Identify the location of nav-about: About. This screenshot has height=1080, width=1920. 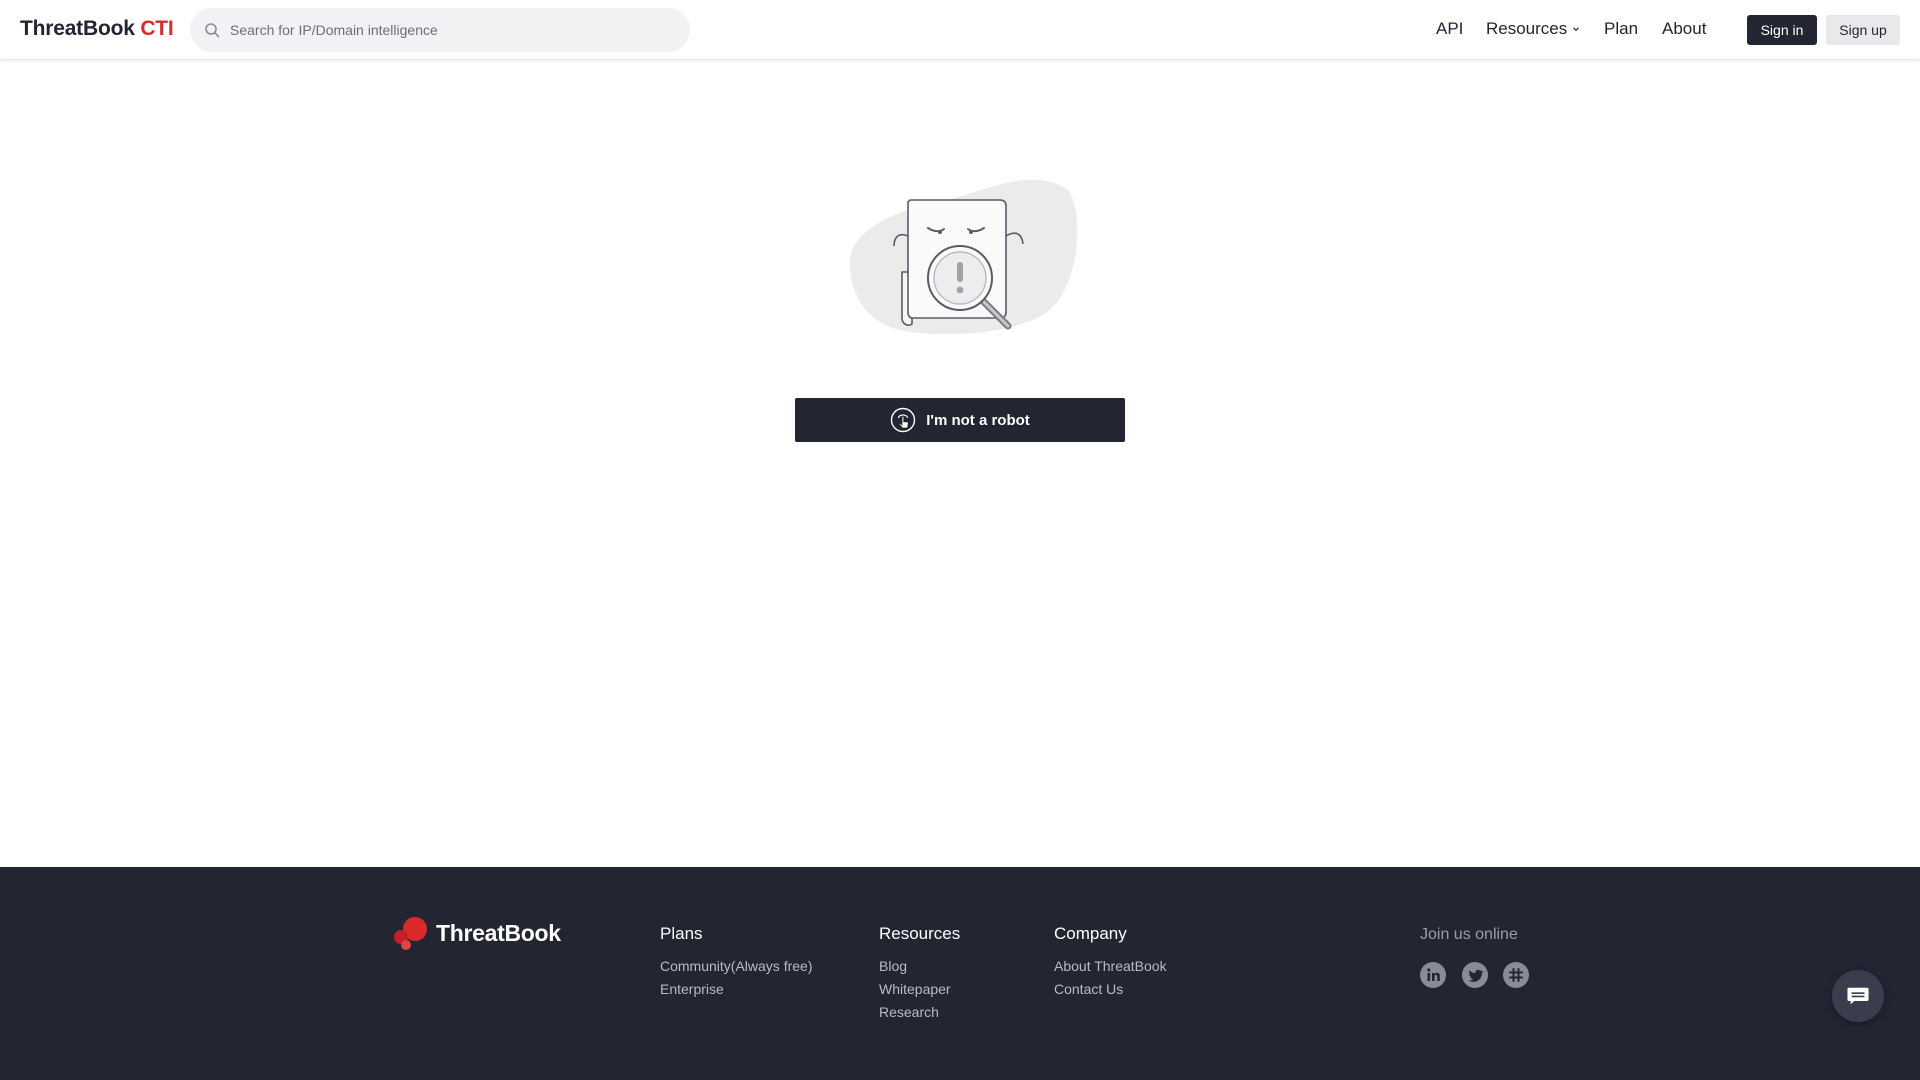
(1684, 29).